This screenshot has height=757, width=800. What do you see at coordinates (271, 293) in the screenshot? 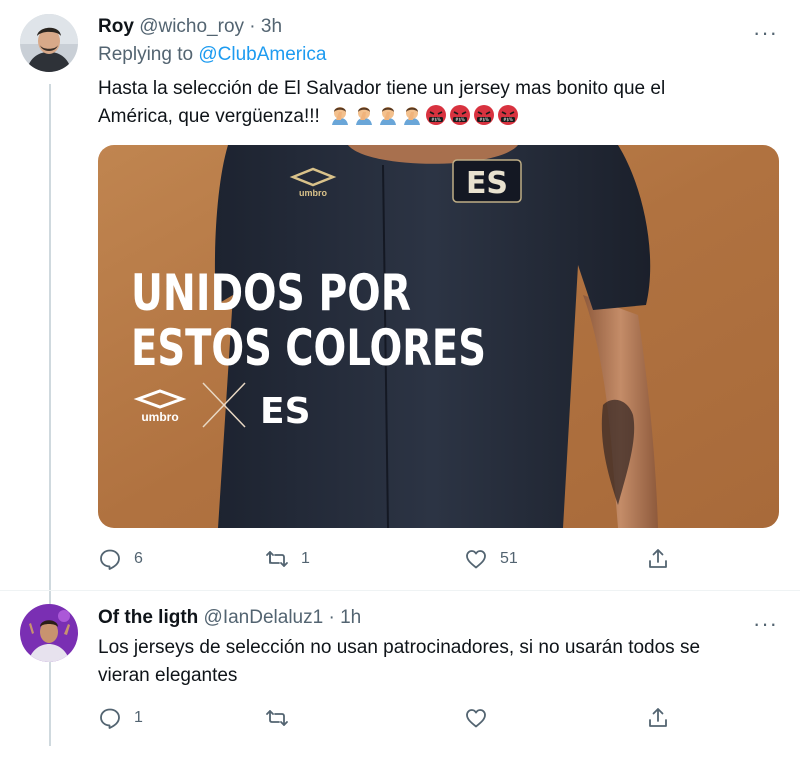
I see `media-headline-line-1: UNIDOS POR` at bounding box center [271, 293].